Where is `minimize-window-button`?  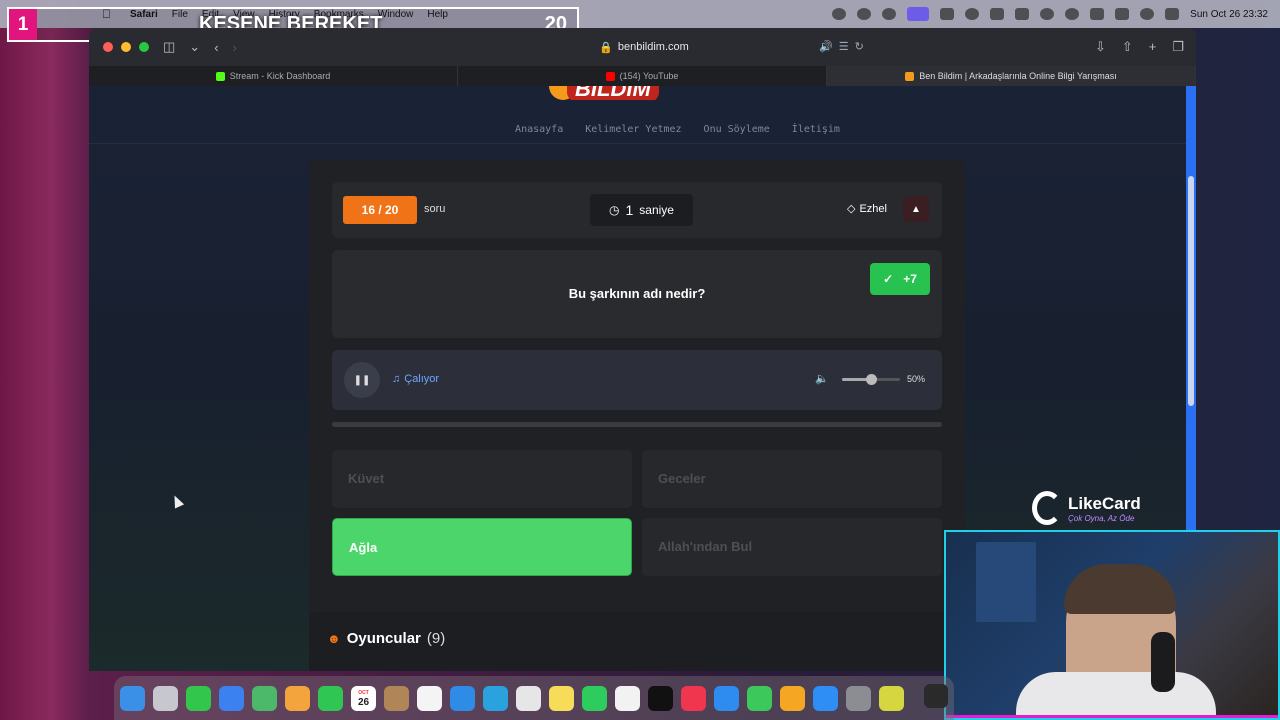
minimize-window-button is located at coordinates (126, 47).